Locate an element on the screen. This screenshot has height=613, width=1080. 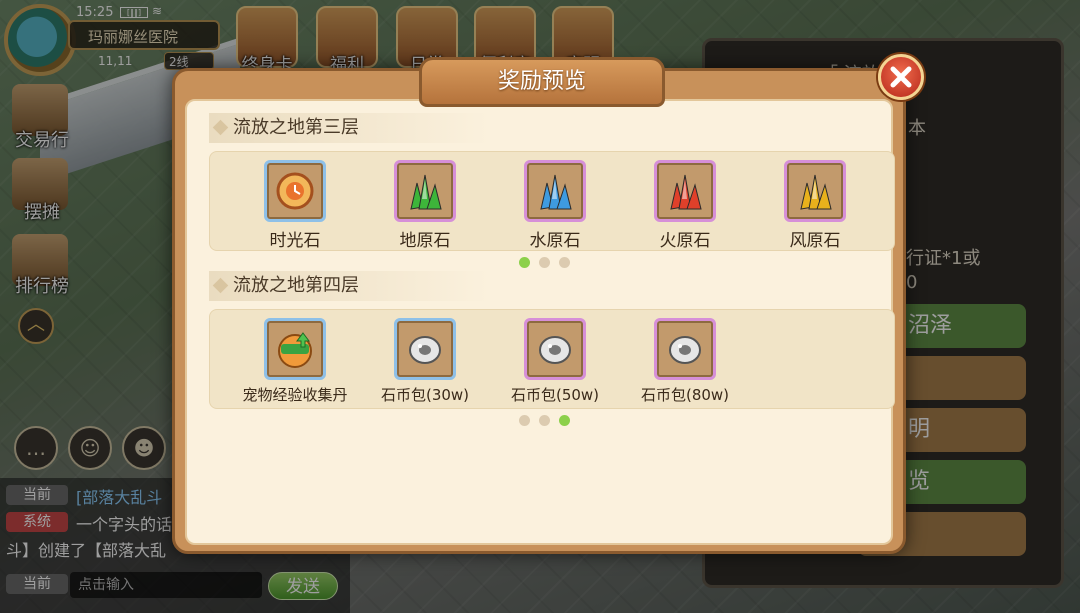
reward-item-name: 石币包(80w) is located at coordinates (685, 395).